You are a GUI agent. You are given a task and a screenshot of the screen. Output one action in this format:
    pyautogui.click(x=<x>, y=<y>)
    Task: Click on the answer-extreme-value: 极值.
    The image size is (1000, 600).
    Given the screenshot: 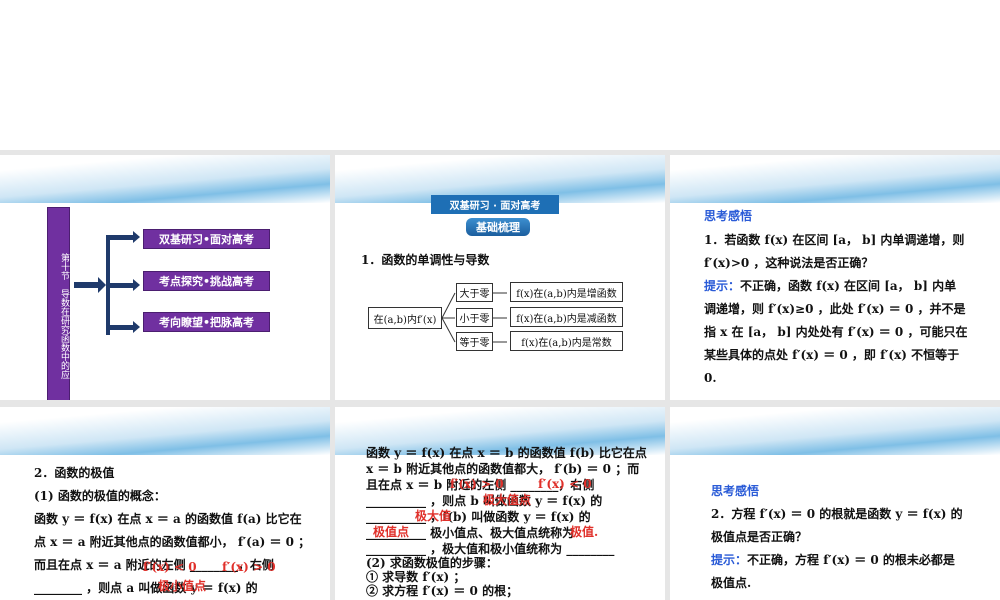 What is the action you would take?
    pyautogui.click(x=584, y=532)
    